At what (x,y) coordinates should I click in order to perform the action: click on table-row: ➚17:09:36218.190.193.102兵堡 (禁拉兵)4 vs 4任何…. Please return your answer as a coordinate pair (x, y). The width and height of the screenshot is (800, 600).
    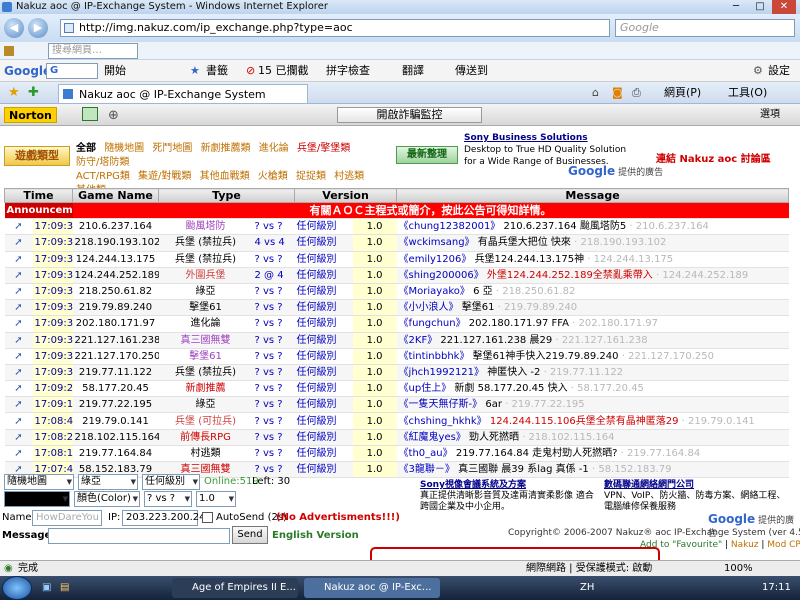
    Looking at the image, I should click on (396, 243).